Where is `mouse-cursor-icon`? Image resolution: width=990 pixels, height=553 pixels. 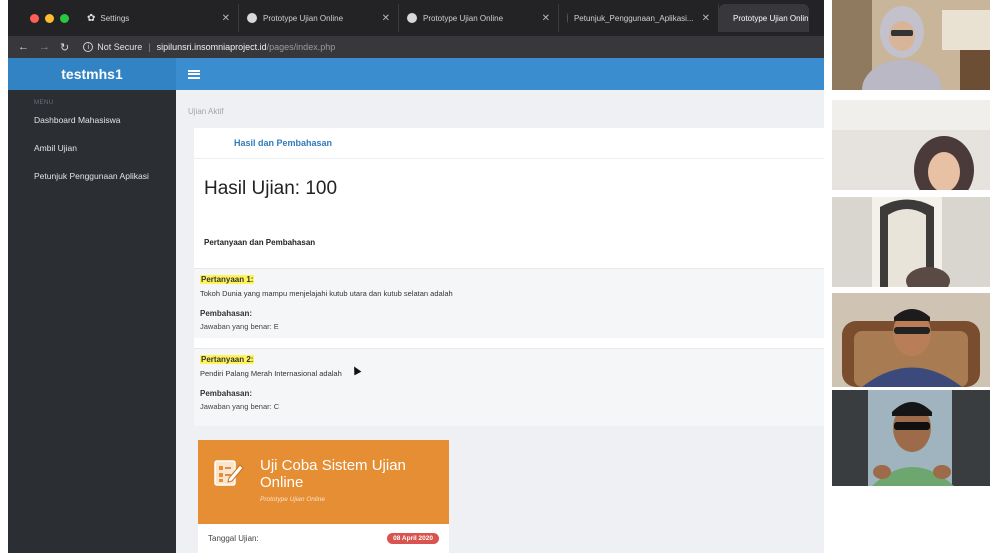
mouse-cursor-icon is located at coordinates (356, 370).